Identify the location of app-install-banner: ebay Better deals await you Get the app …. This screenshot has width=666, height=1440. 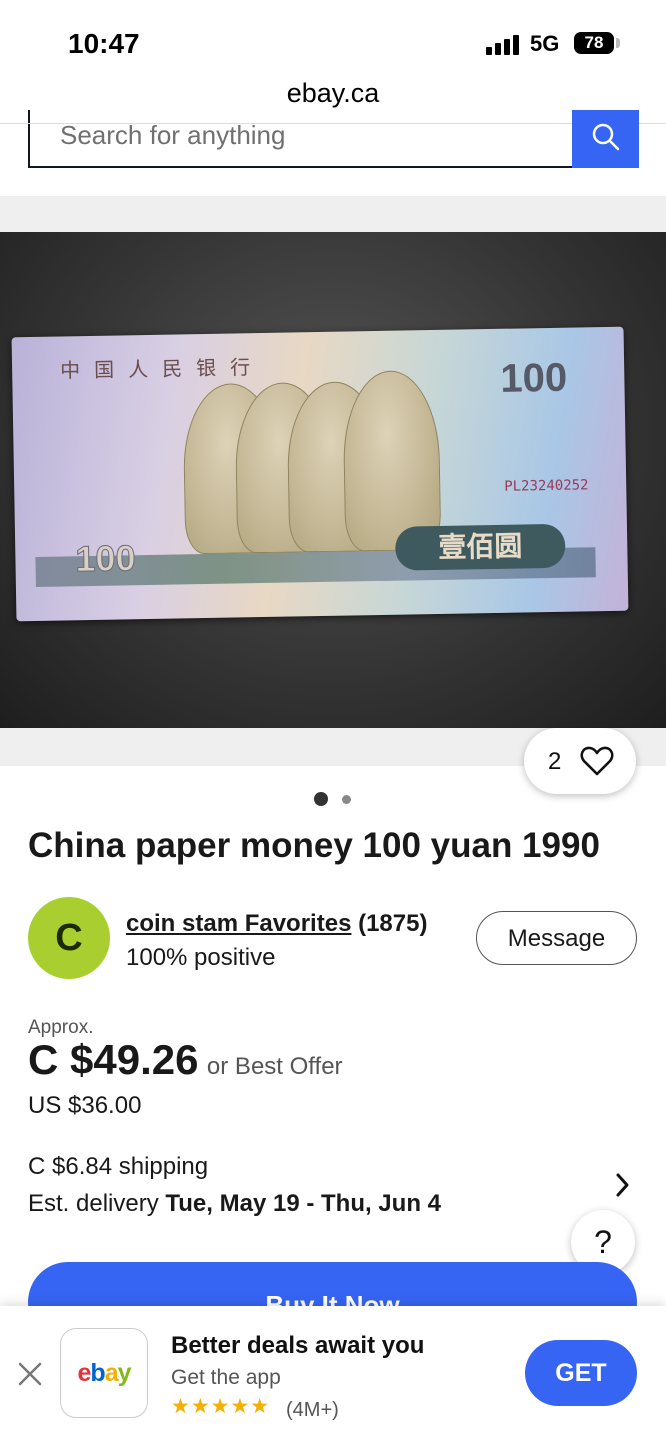
(333, 1373).